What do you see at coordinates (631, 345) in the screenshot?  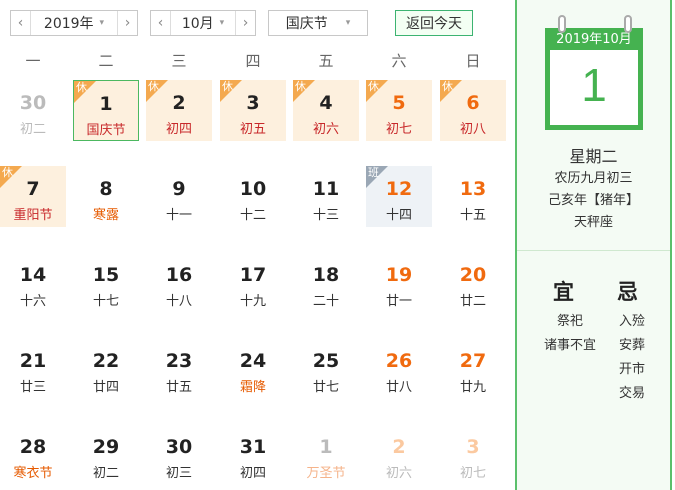 I see `avoid-item: 安葬` at bounding box center [631, 345].